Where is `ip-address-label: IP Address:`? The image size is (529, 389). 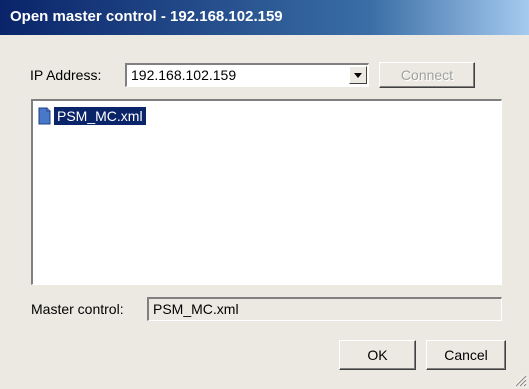 ip-address-label: IP Address: is located at coordinates (66, 75).